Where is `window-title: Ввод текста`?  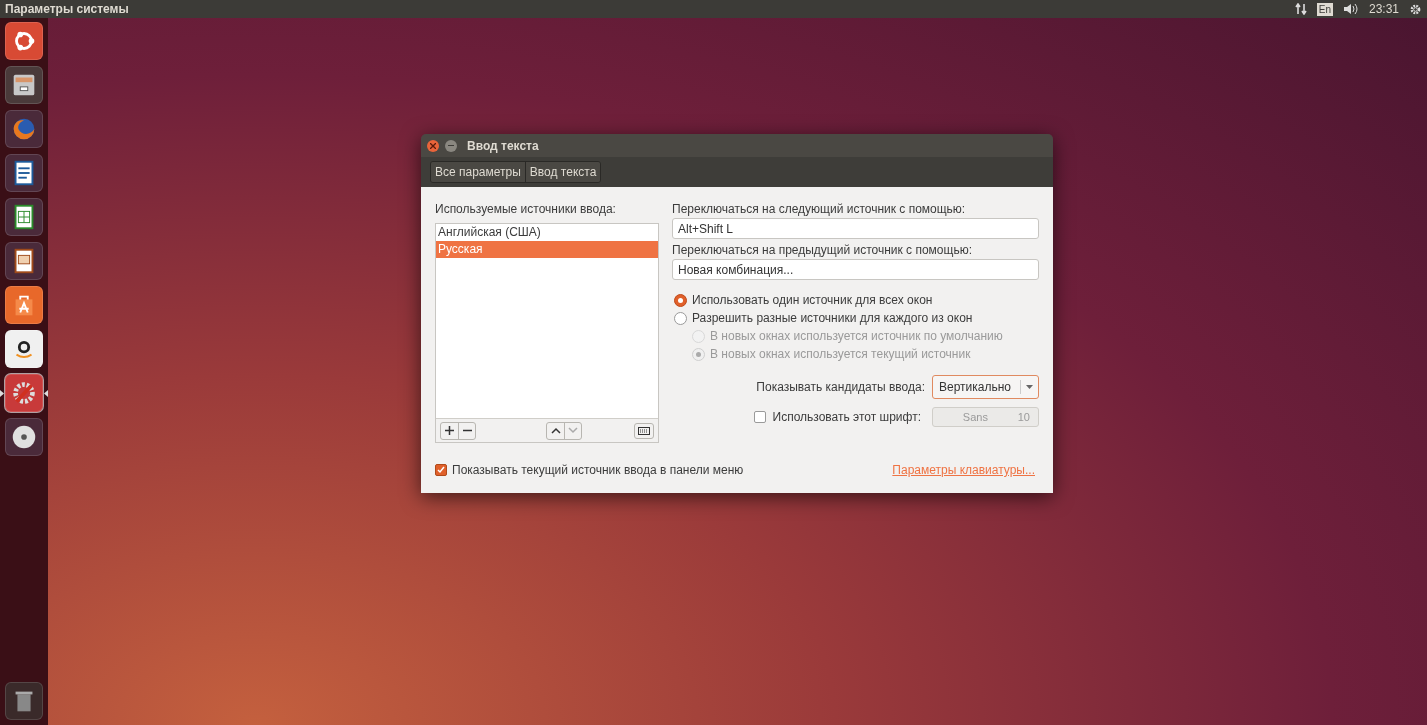
window-title: Ввод текста is located at coordinates (503, 146).